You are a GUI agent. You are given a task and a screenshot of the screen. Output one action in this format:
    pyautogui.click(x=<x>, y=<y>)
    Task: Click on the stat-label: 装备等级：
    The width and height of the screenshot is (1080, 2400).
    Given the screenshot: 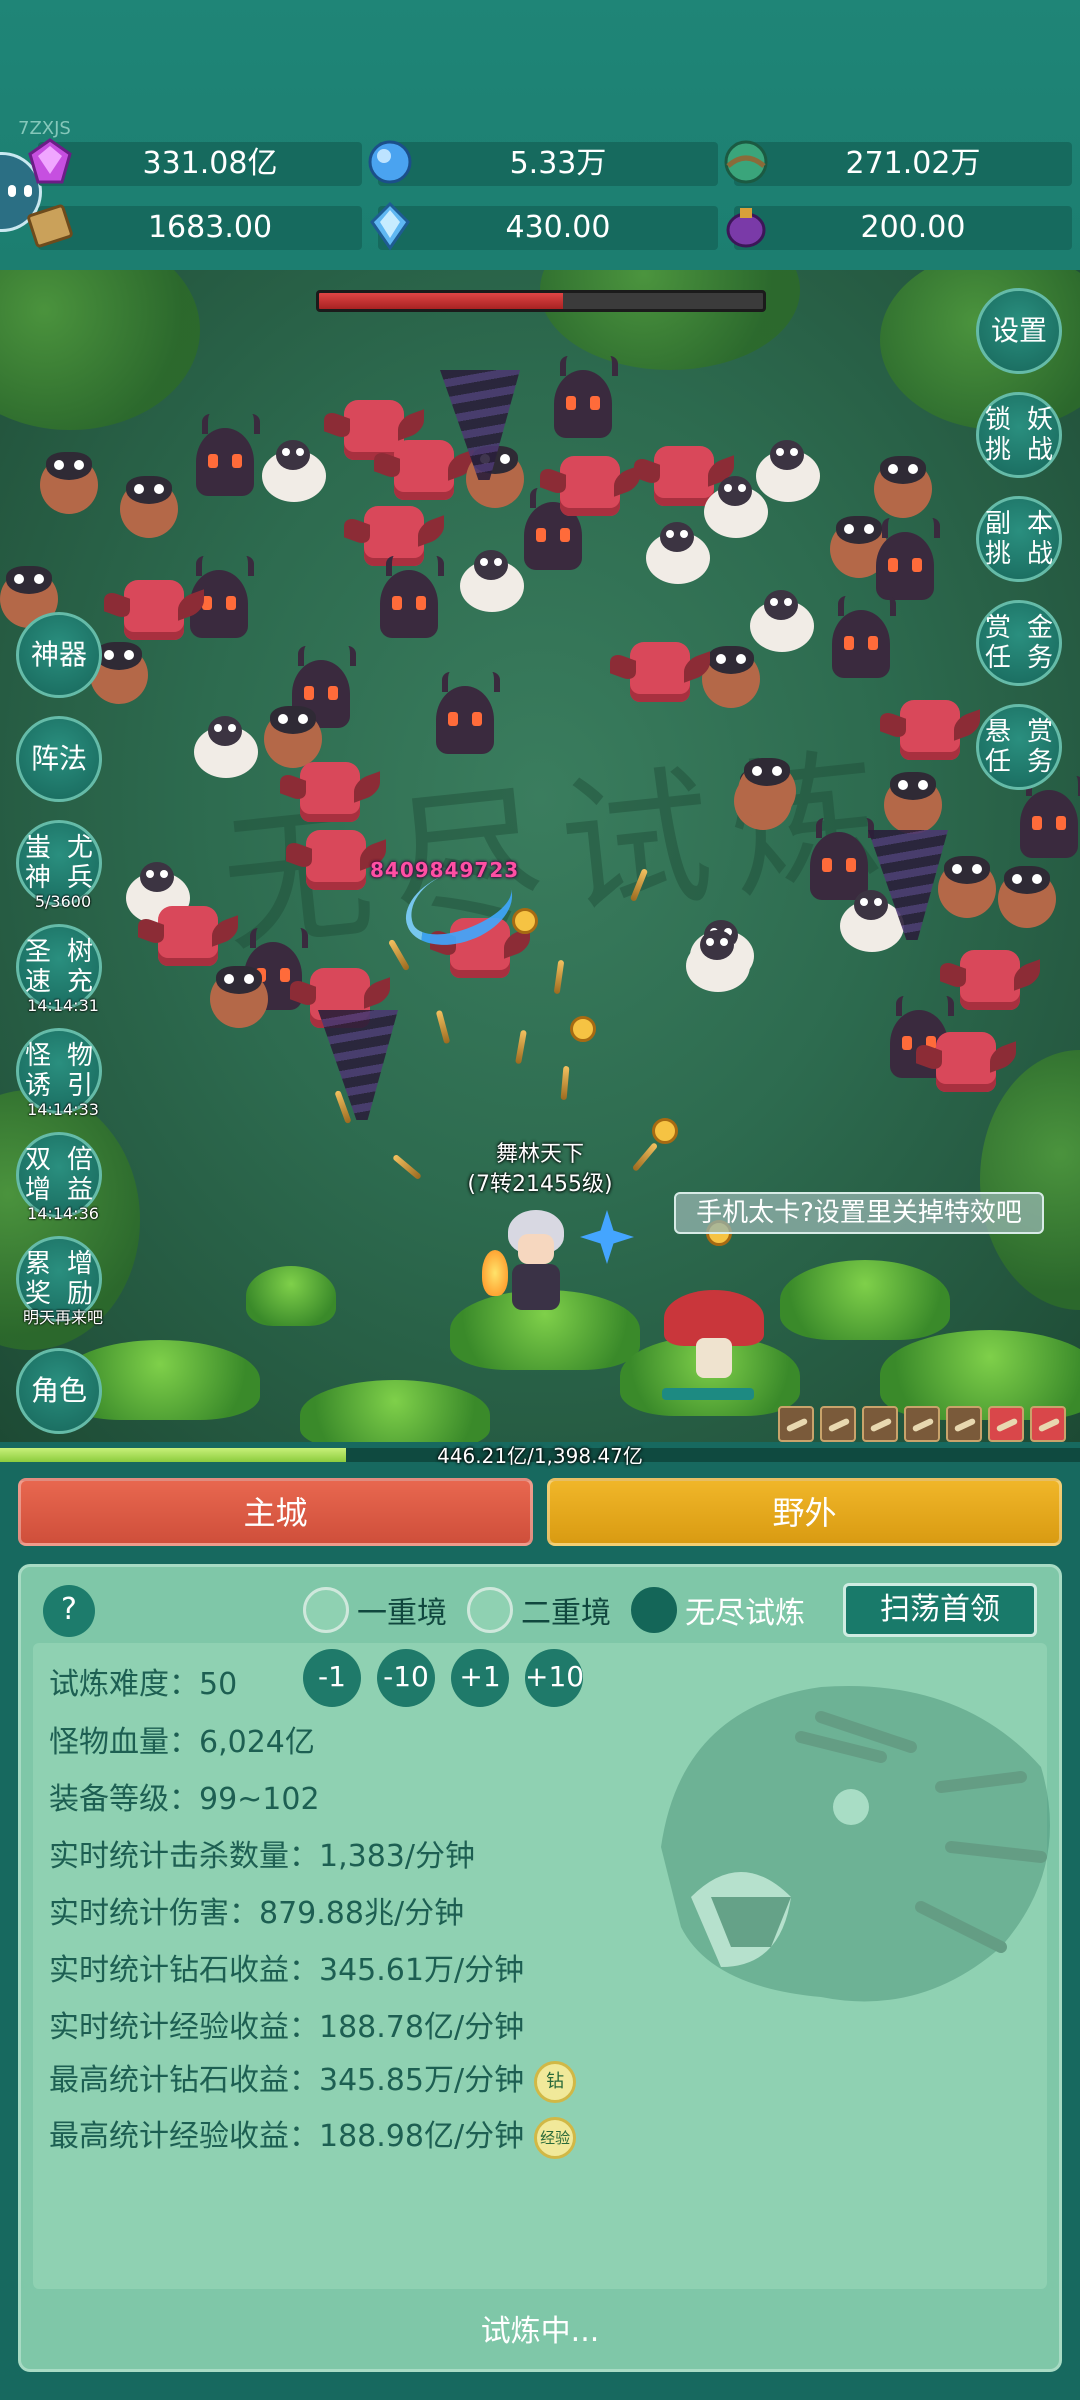 What is the action you would take?
    pyautogui.click(x=124, y=1799)
    